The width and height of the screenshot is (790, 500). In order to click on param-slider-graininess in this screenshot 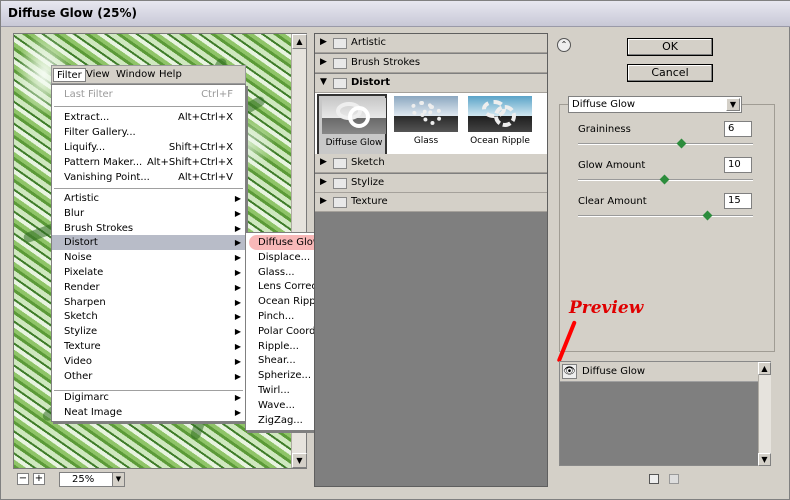, I will do `click(665, 143)`.